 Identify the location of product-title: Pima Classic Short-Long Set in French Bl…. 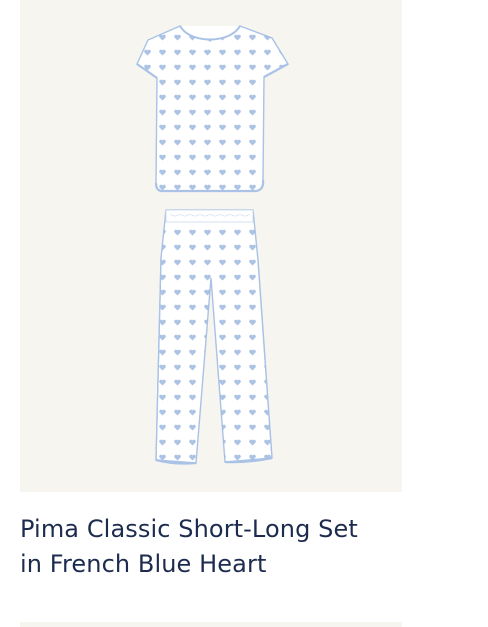
(211, 547).